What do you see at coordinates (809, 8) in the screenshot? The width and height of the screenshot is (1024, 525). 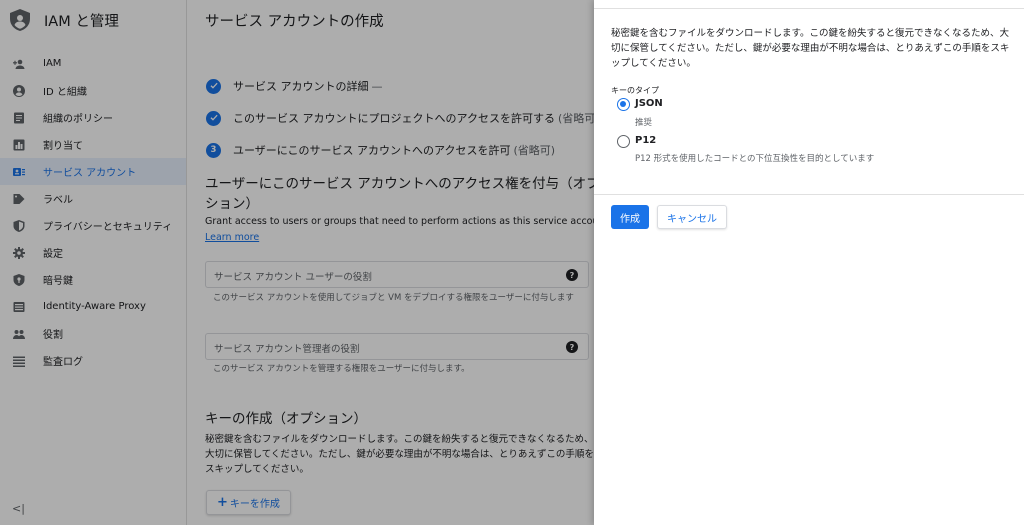 I see `panel-top-divider` at bounding box center [809, 8].